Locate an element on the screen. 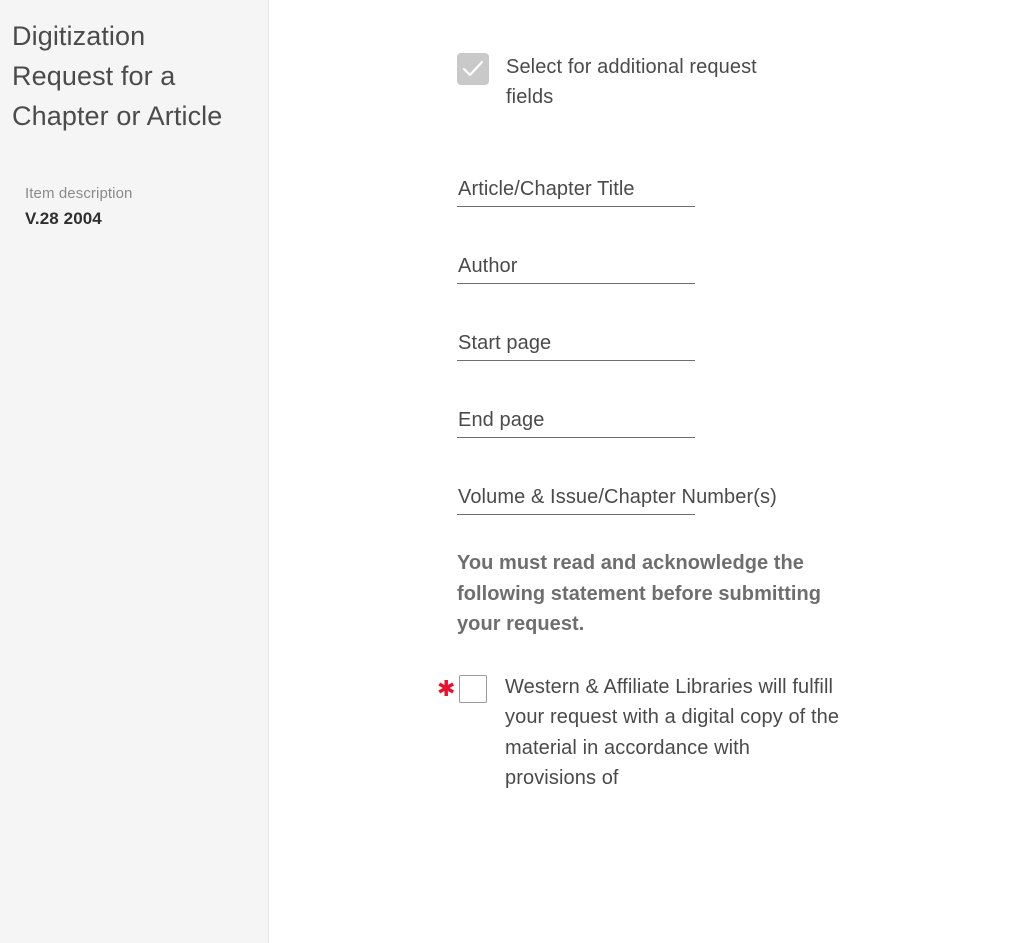 This screenshot has height=943, width=1024. field-underline-volume-issue-chapter-number is located at coordinates (576, 514).